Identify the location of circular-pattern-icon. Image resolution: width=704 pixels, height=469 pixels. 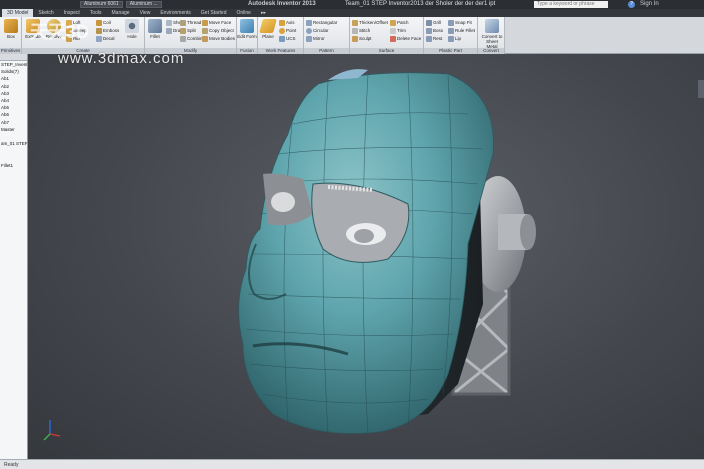
(309, 30).